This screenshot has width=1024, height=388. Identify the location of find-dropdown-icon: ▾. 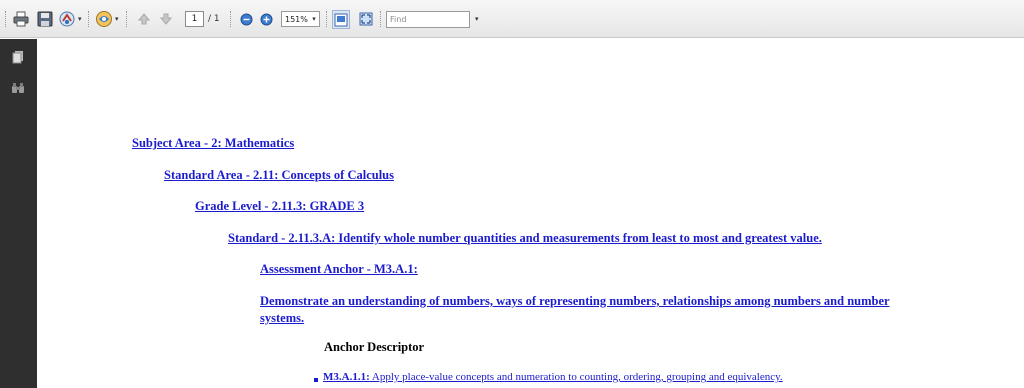
(477, 19).